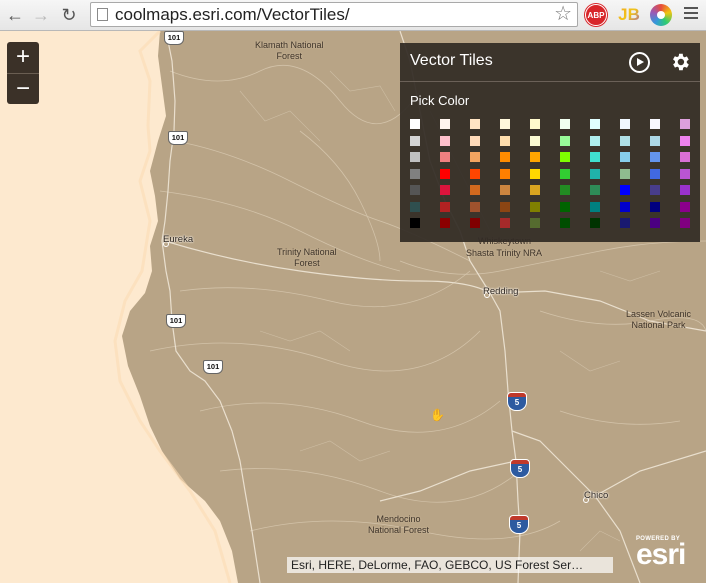 Image resolution: width=706 pixels, height=583 pixels. I want to click on color-wheel-extension-icon, so click(661, 15).